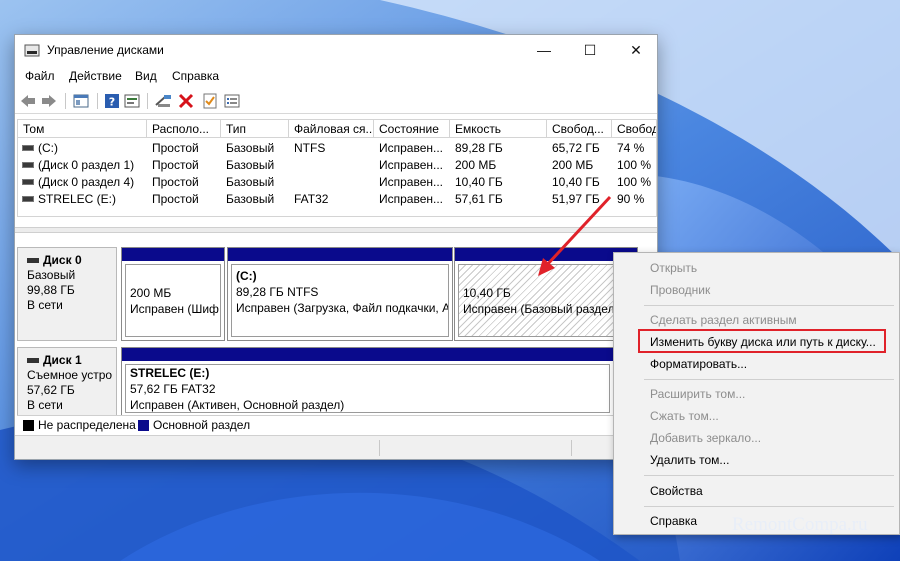  Describe the element at coordinates (576, 148) in the screenshot. I see `free-space-cell: 65,72 ГБ` at that location.